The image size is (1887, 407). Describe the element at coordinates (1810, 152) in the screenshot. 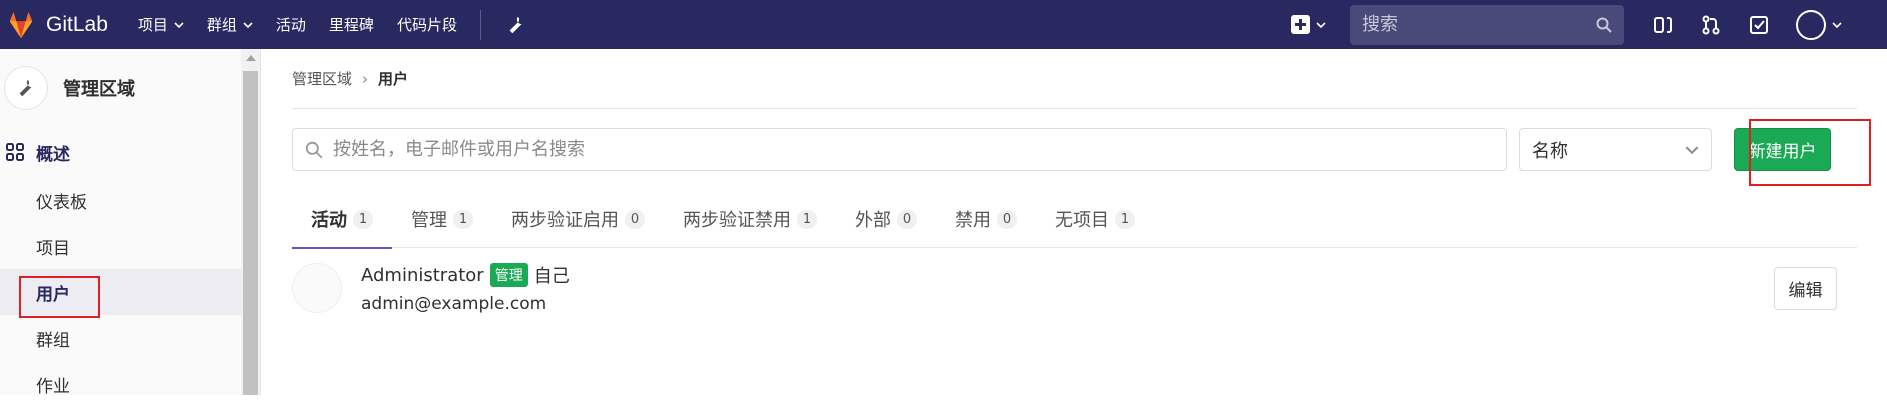

I see `highlight-box-new-user` at that location.